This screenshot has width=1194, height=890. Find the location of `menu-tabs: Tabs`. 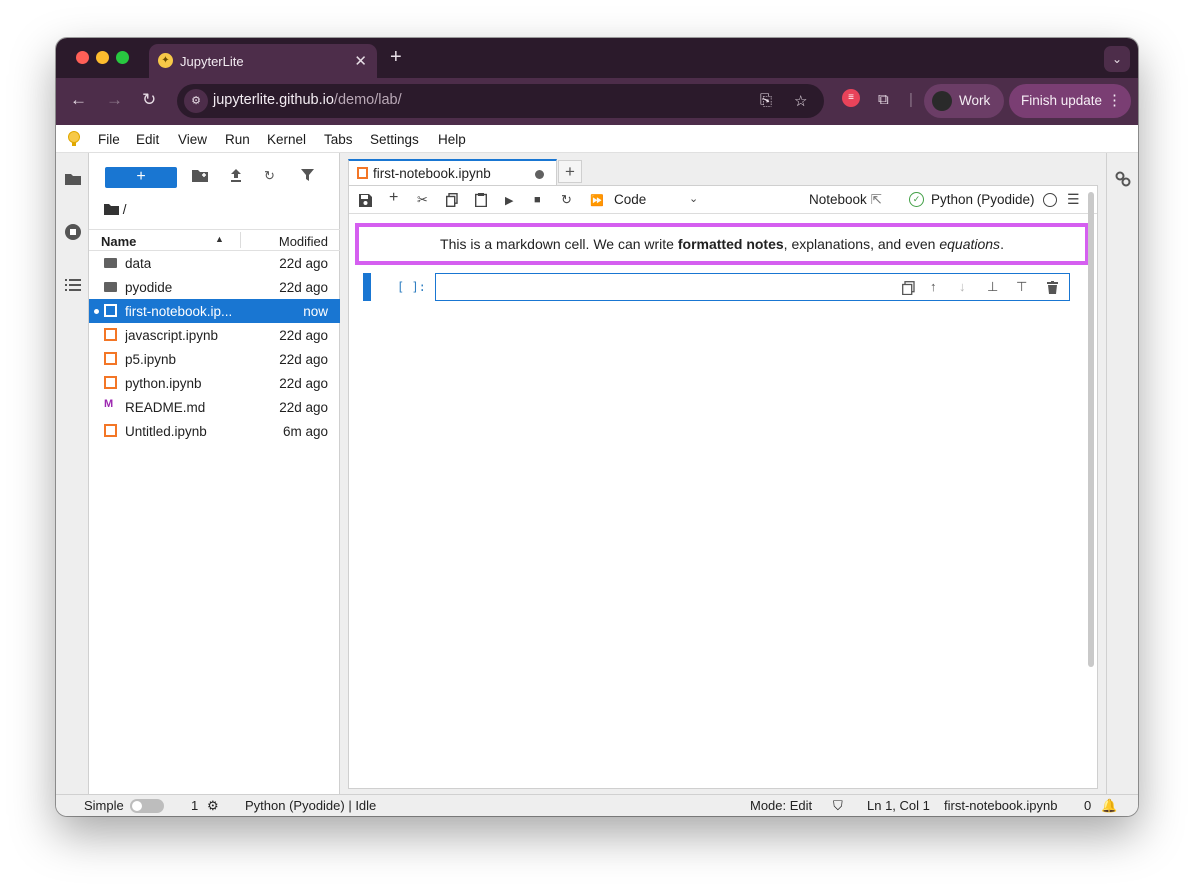

menu-tabs: Tabs is located at coordinates (338, 139).